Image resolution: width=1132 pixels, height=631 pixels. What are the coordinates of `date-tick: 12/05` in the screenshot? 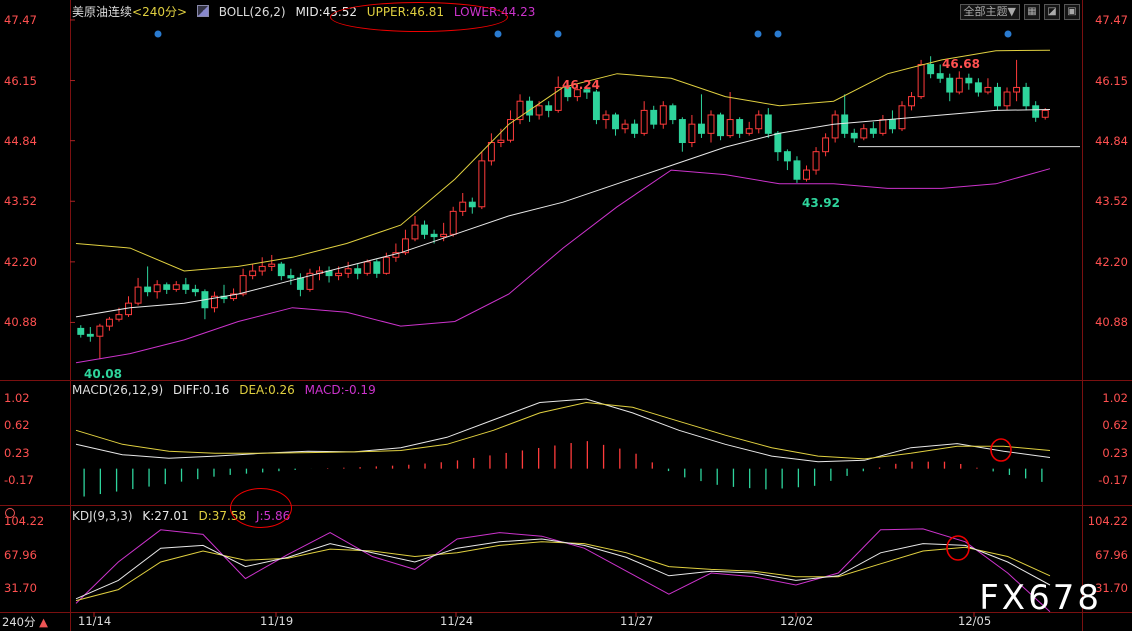 It's located at (975, 621).